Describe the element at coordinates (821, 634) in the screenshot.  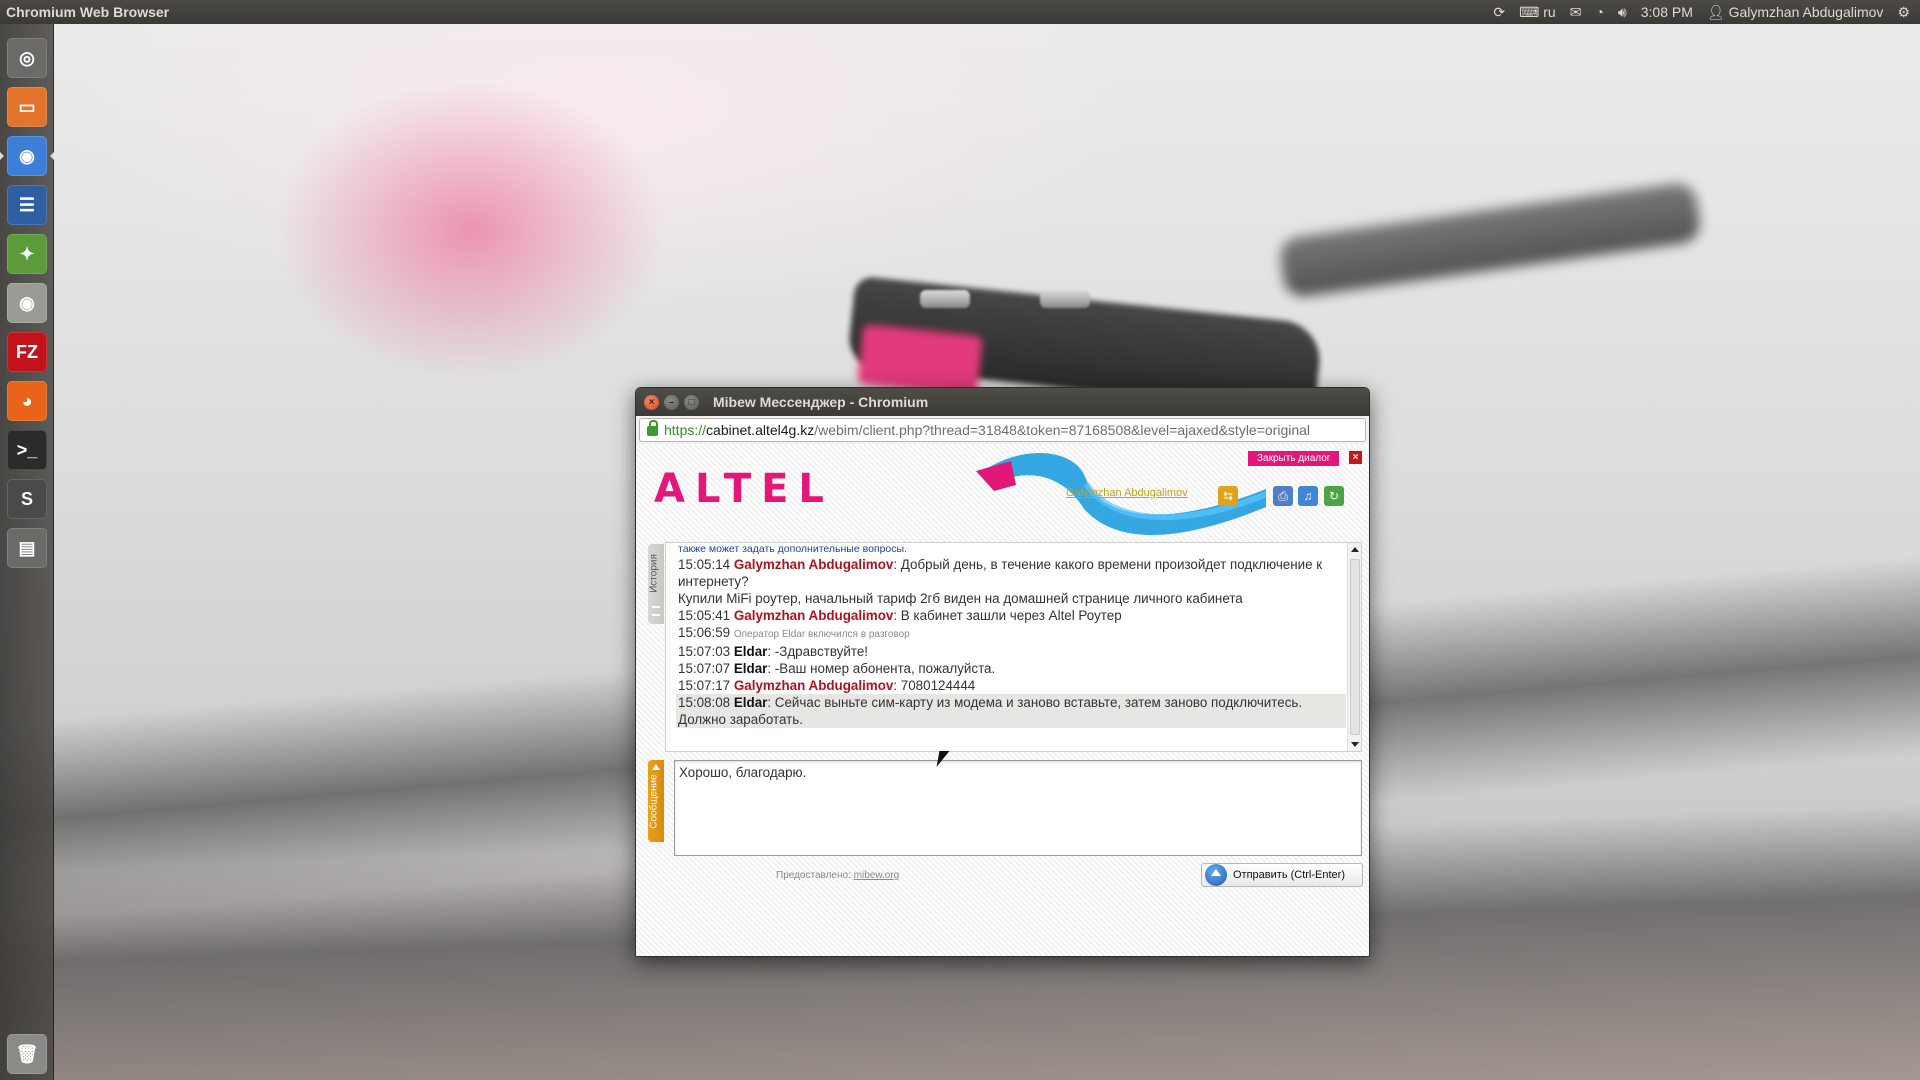
I see `system-message: Оператор Eldar включился в разговор` at that location.